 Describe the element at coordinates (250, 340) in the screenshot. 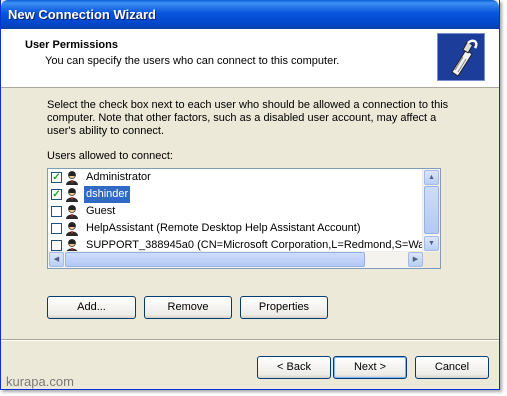

I see `footer-divider` at that location.